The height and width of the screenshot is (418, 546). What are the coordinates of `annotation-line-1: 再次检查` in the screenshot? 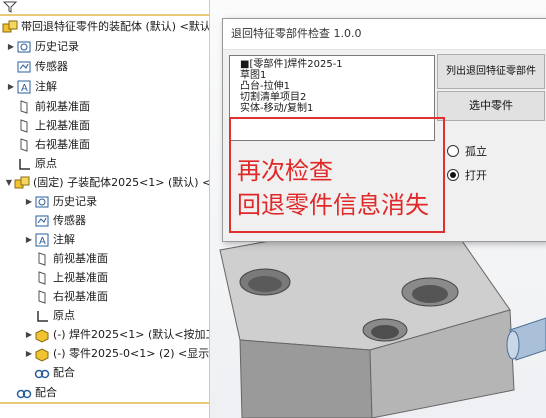 It's located at (285, 171).